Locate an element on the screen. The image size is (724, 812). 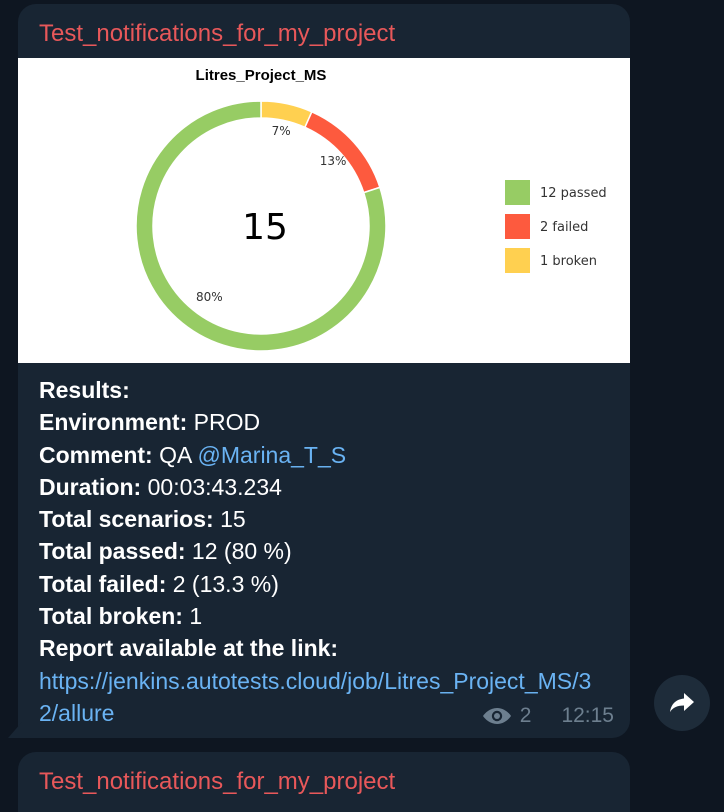
view-count: 2 is located at coordinates (525, 715).